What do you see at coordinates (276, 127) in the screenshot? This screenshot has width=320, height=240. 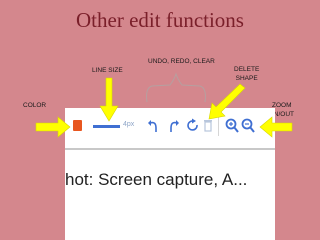 I see `zoom-arrow` at bounding box center [276, 127].